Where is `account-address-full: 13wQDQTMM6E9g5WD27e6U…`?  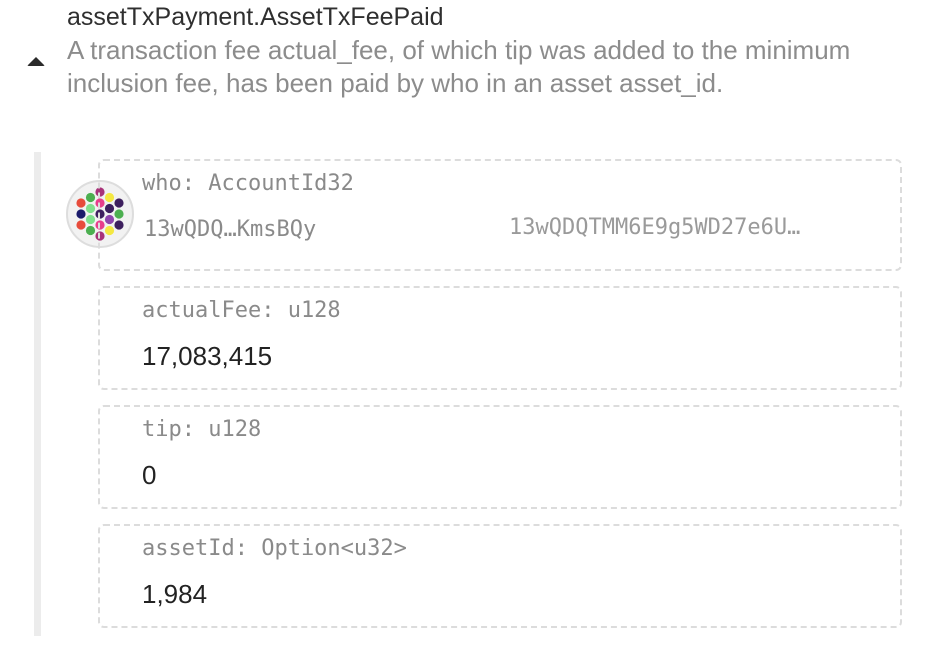 account-address-full: 13wQDQTMM6E9g5WD27e6U… is located at coordinates (654, 227).